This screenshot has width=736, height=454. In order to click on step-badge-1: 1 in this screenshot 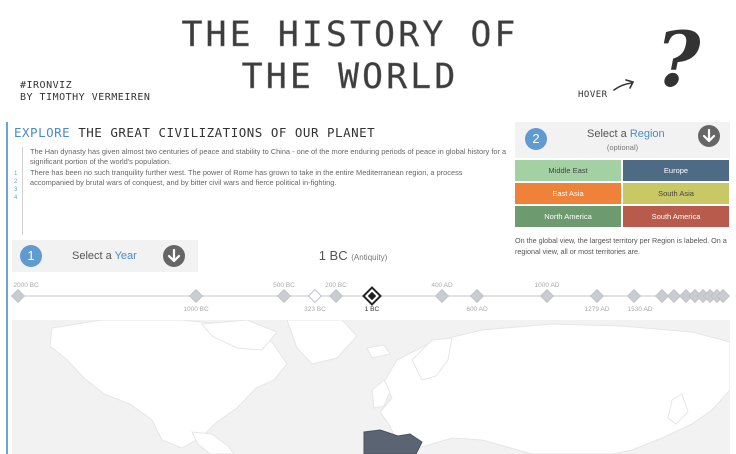, I will do `click(31, 256)`.